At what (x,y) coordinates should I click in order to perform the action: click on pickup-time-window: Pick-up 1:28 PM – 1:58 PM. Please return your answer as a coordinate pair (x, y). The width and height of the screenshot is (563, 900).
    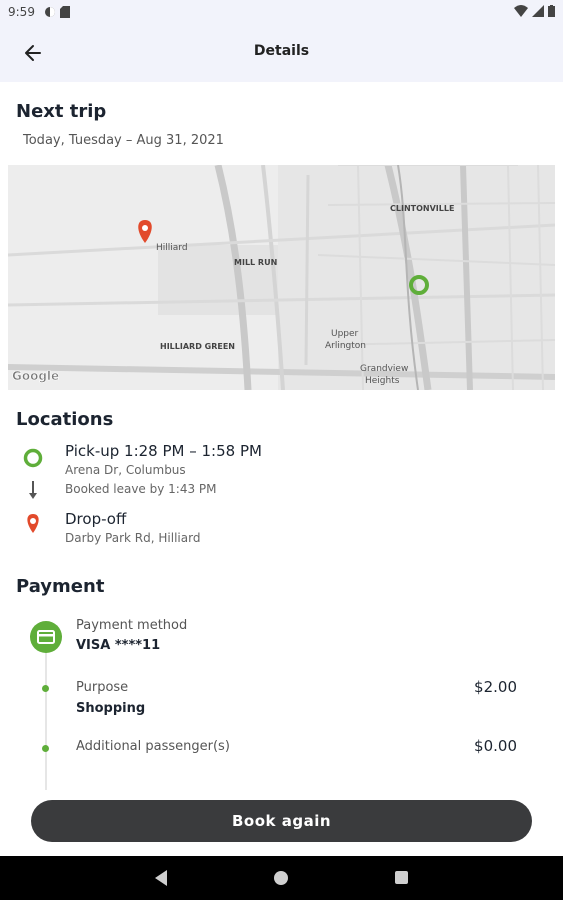
    Looking at the image, I should click on (163, 451).